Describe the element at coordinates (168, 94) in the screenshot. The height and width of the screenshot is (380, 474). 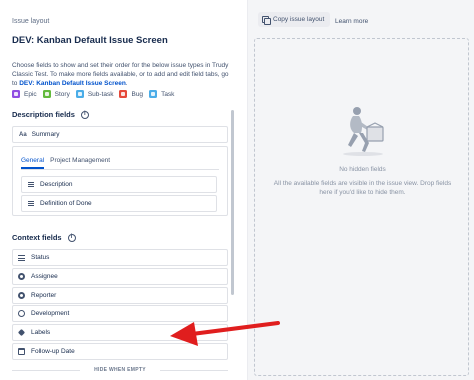
I see `issue-type-label: Task` at that location.